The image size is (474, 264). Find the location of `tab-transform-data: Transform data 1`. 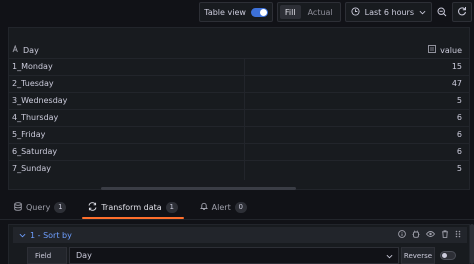

tab-transform-data: Transform data 1 is located at coordinates (133, 208).